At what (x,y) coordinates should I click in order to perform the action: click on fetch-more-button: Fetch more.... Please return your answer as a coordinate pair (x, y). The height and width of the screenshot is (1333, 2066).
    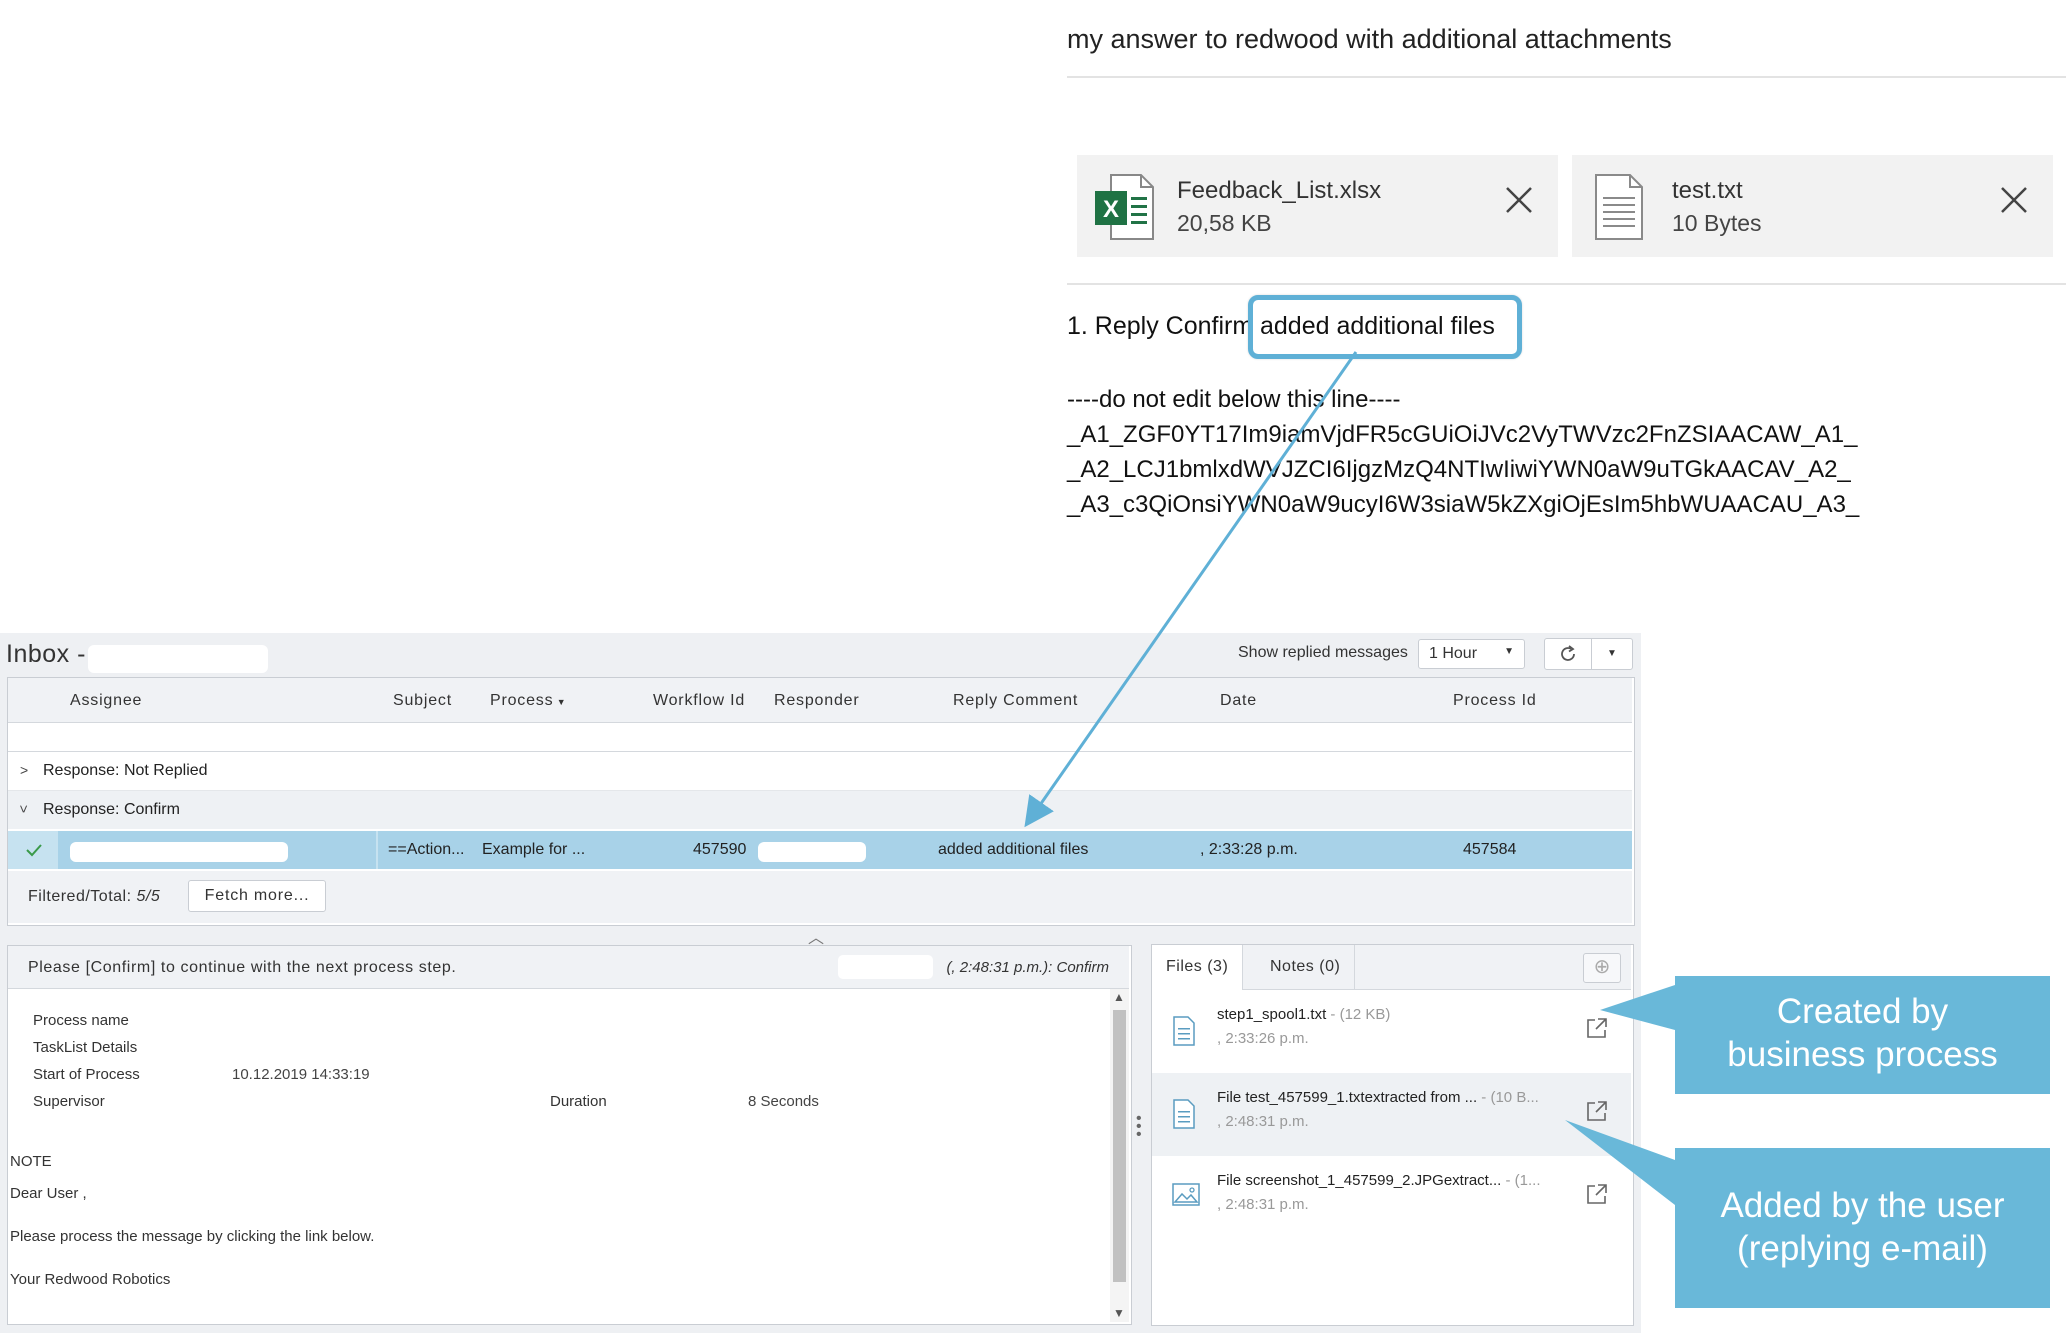
    Looking at the image, I should click on (257, 896).